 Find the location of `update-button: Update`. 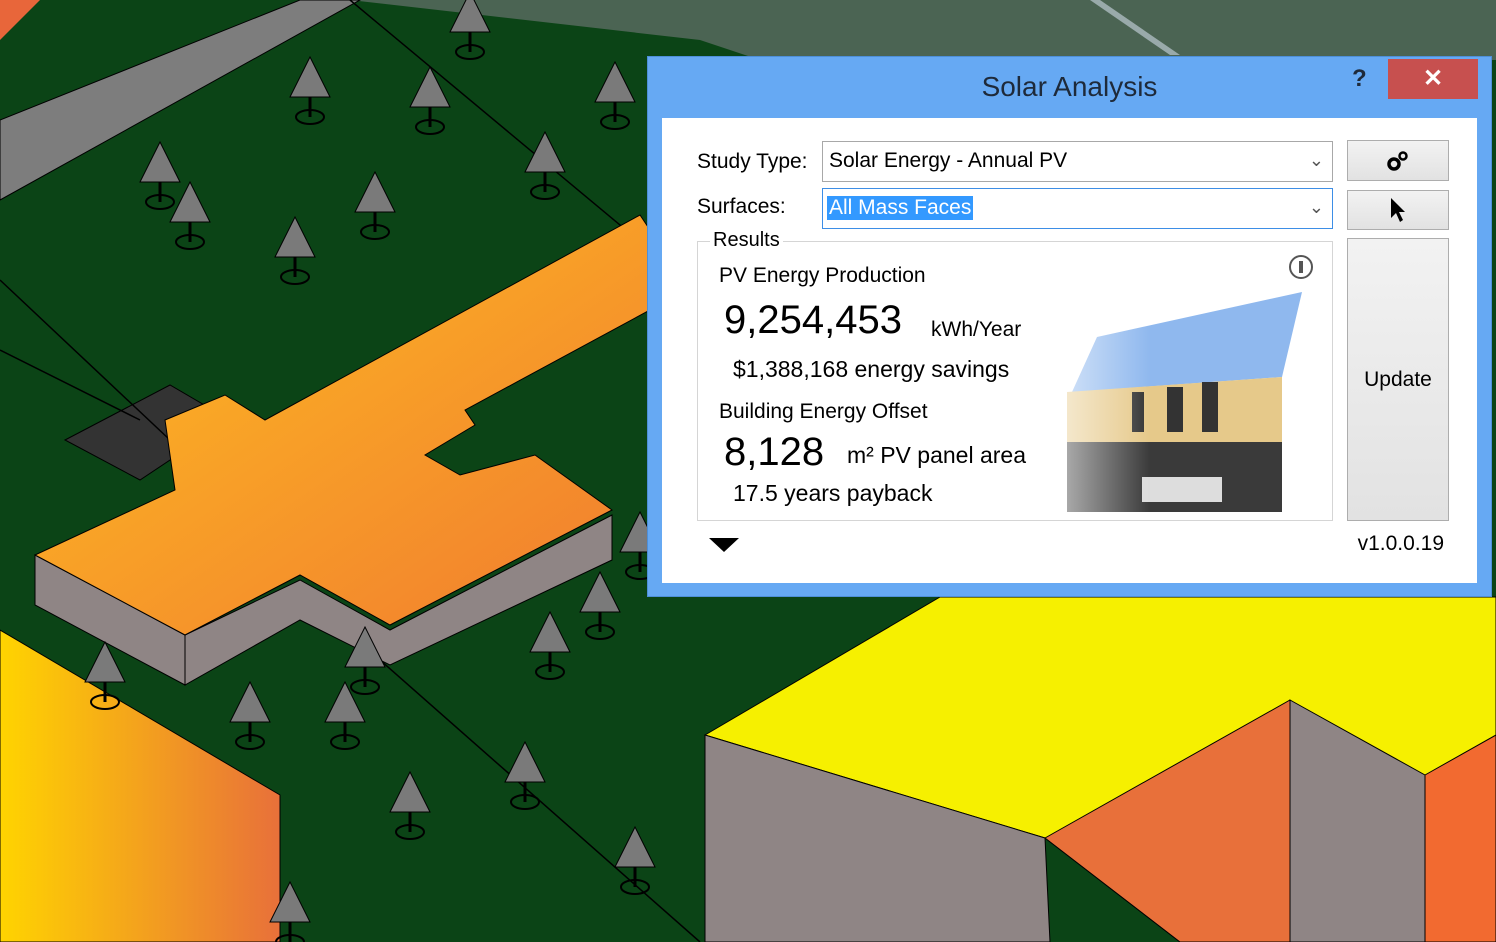

update-button: Update is located at coordinates (1398, 379).